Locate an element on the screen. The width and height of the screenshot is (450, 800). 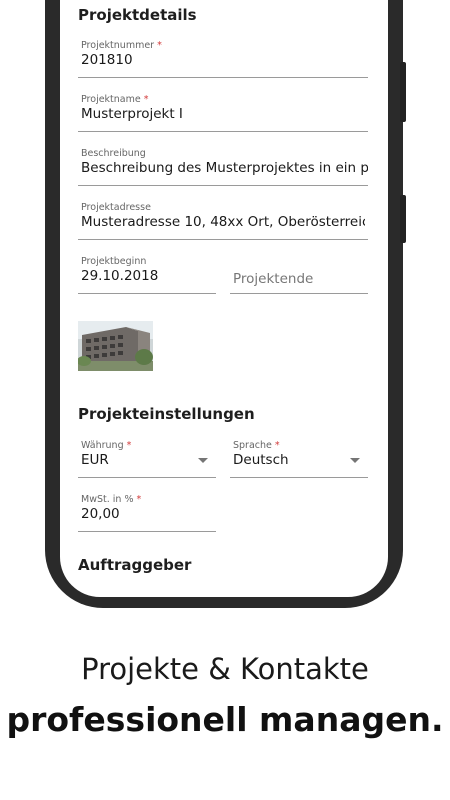
language-value: Deutsch is located at coordinates (261, 460).